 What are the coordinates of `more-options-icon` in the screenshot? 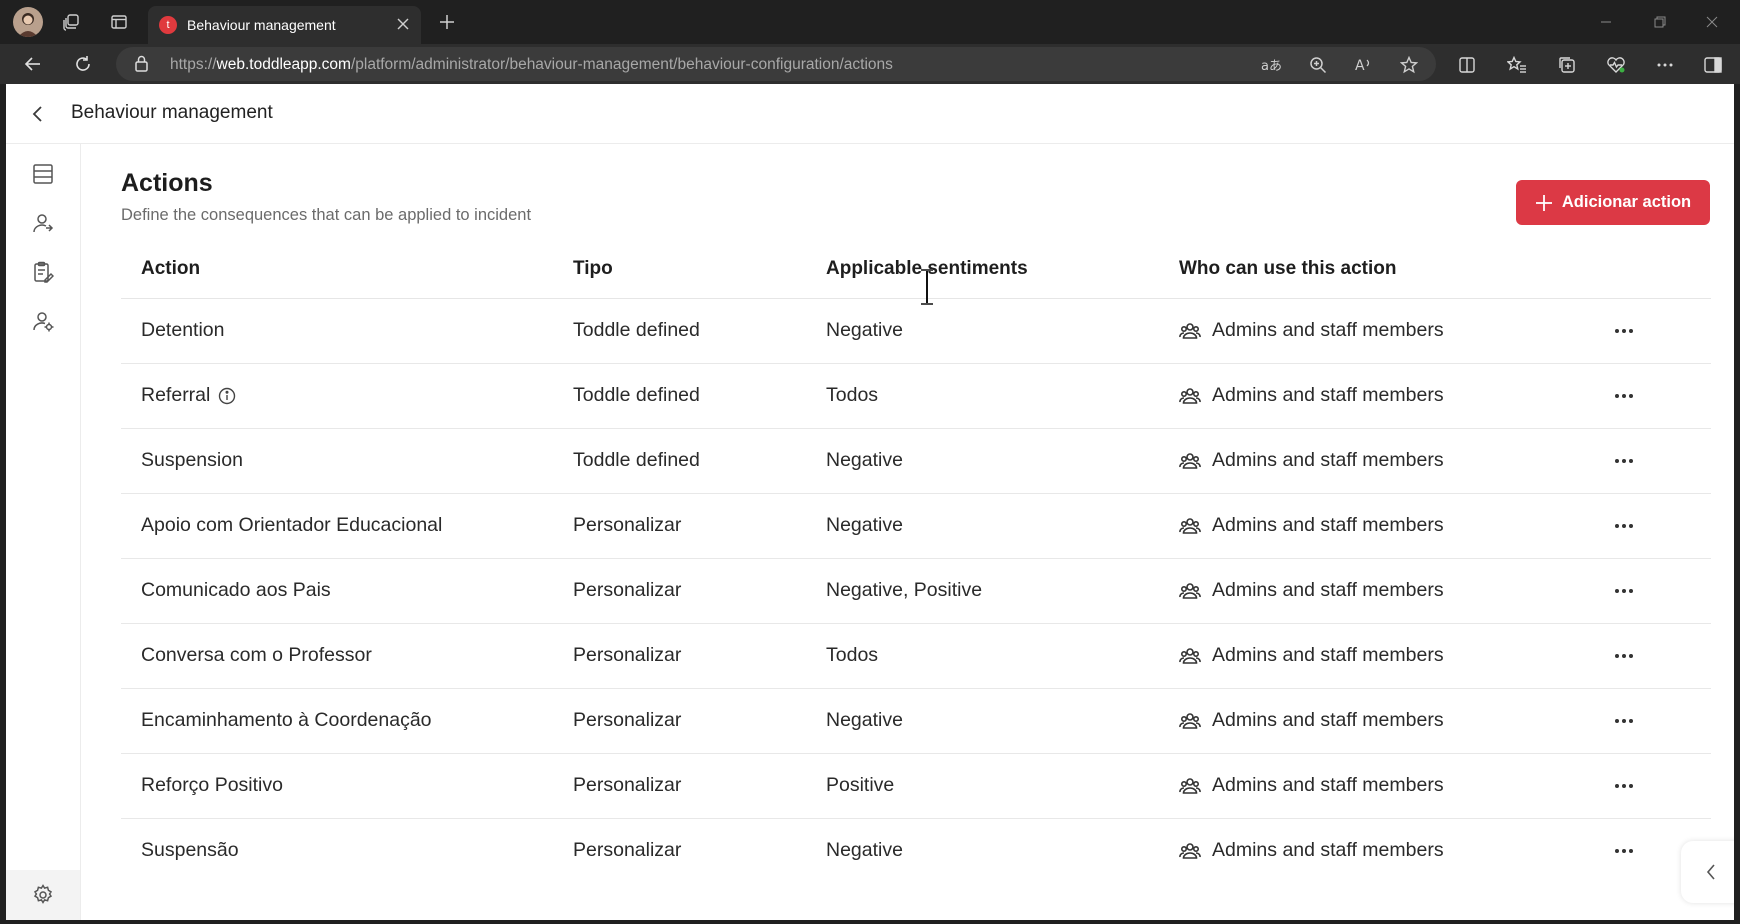 It's located at (1665, 65).